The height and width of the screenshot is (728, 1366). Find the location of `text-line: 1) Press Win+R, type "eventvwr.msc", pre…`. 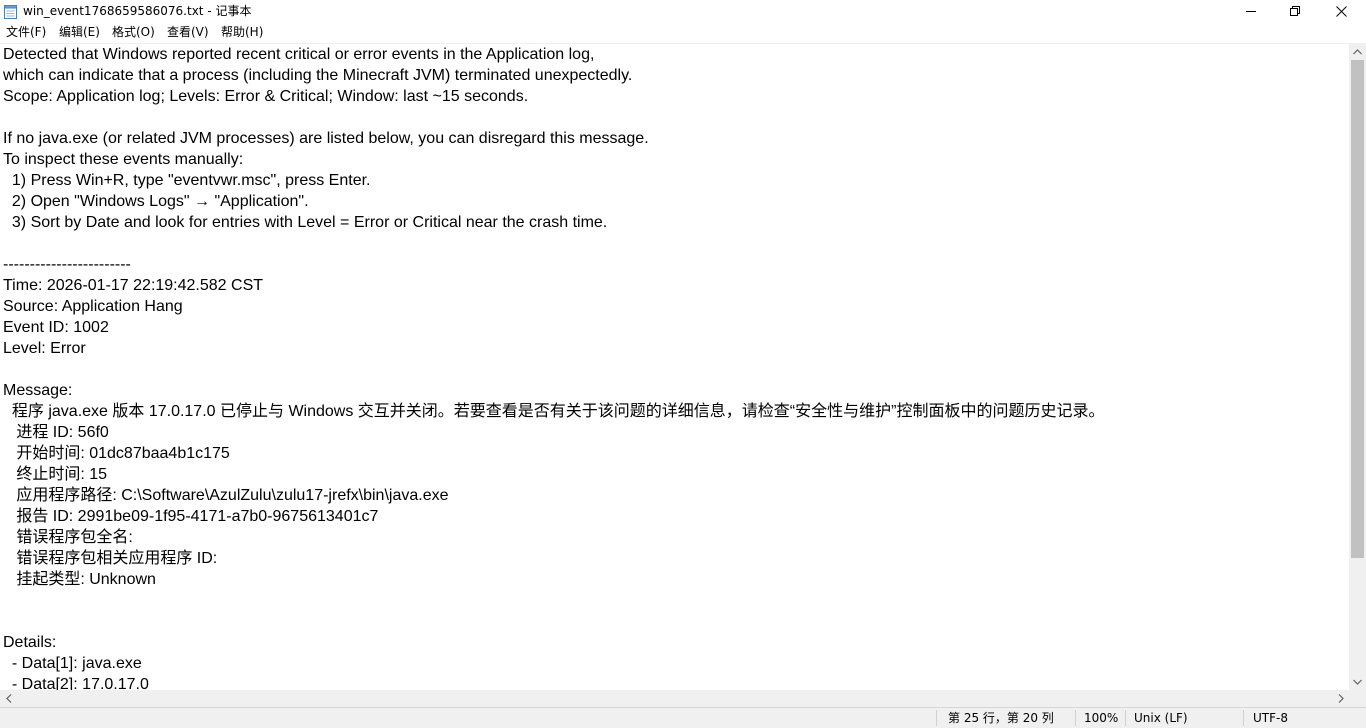

text-line: 1) Press Win+R, type "eventvwr.msc", pre… is located at coordinates (187, 180).